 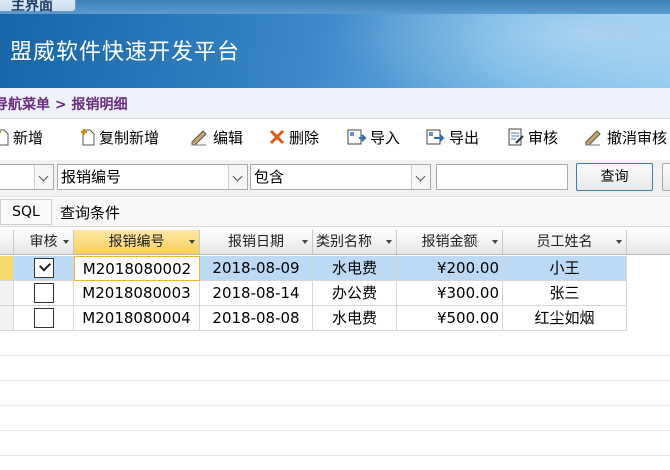 I want to click on edit-button: 编辑, so click(x=216, y=137).